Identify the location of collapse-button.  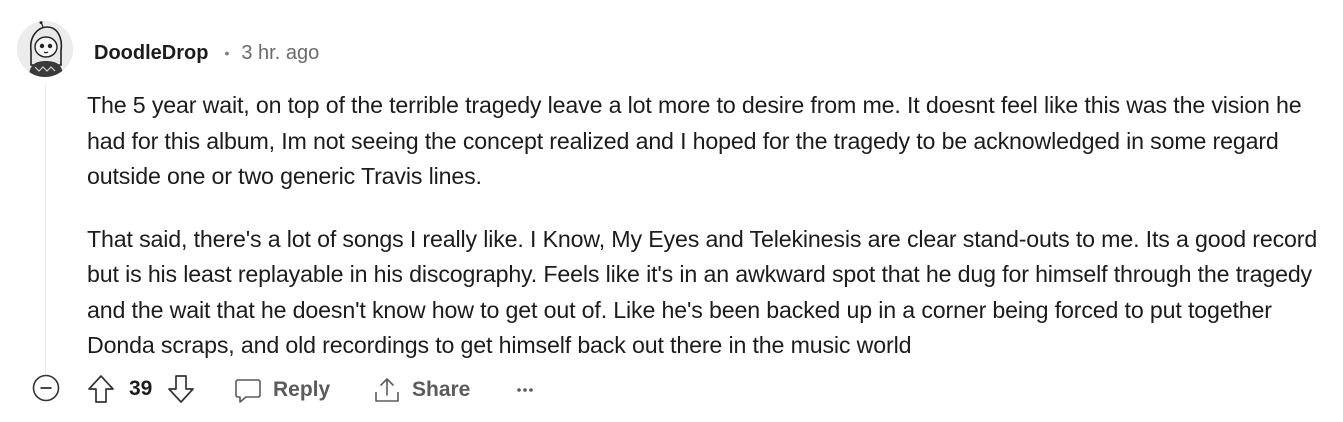
(46, 388).